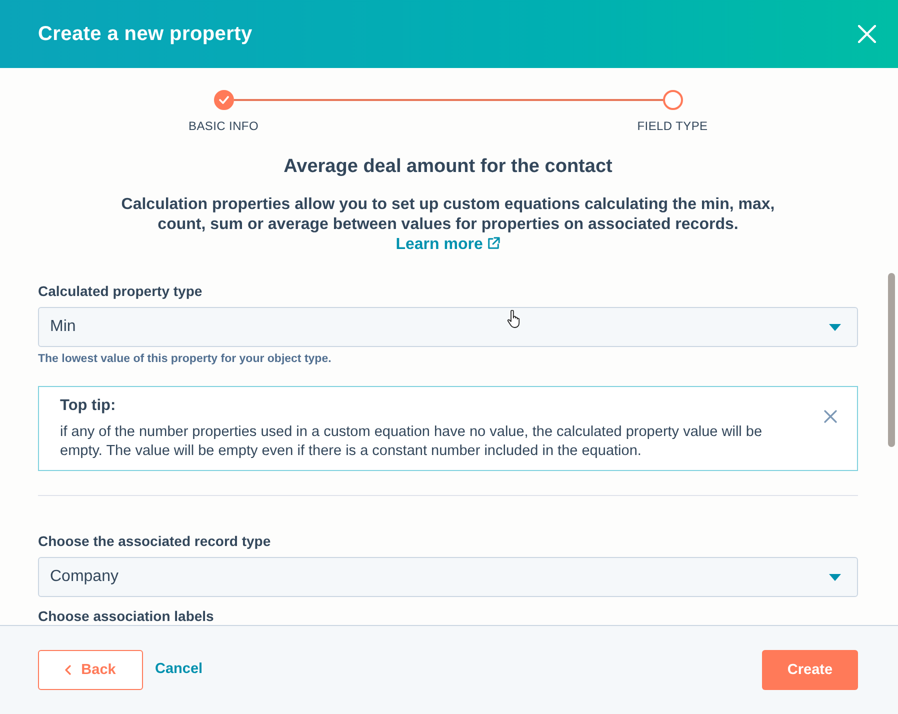 The height and width of the screenshot is (714, 898). I want to click on field-label: Calculated property type, so click(121, 291).